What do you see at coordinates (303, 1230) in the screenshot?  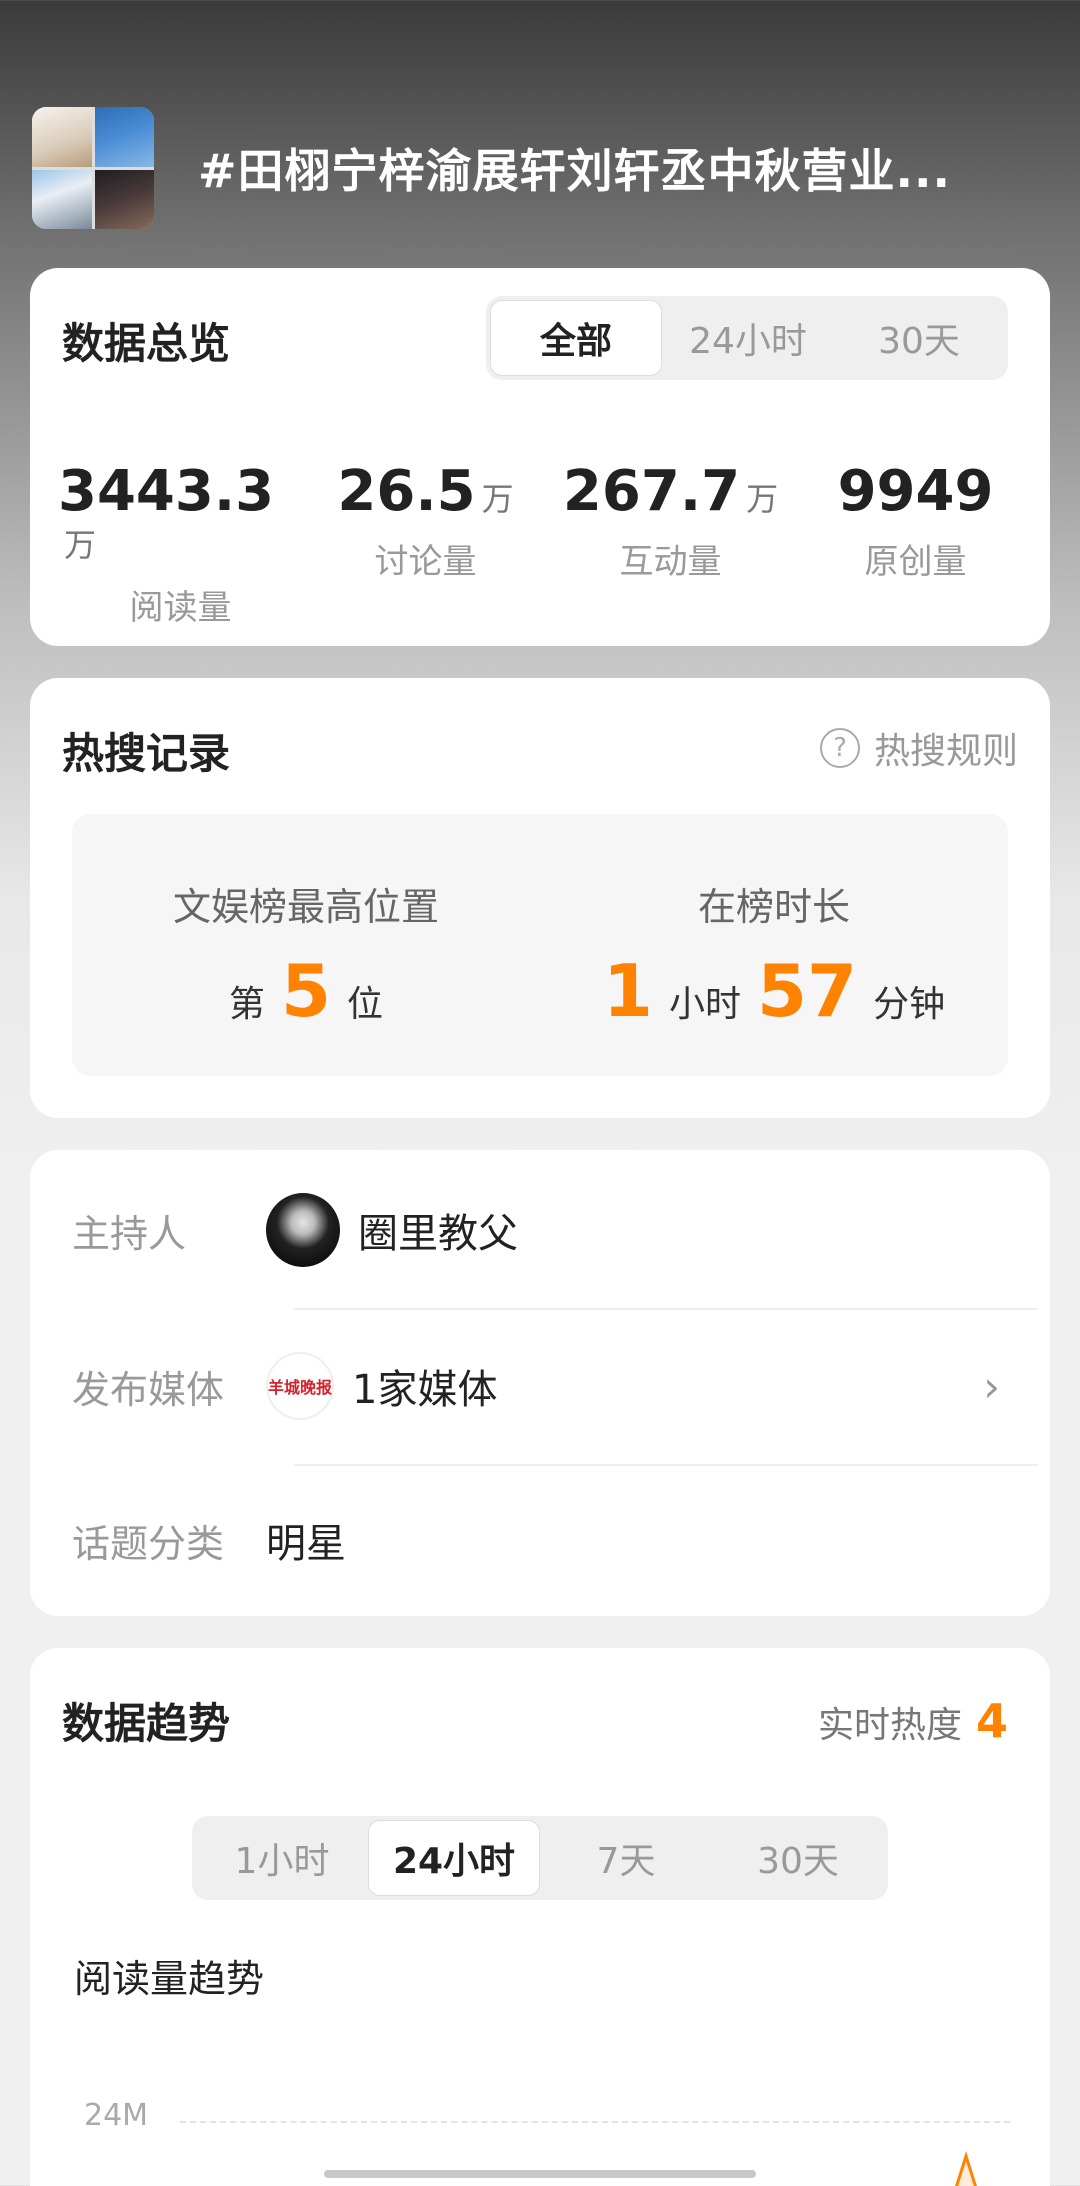 I see `host-avatar` at bounding box center [303, 1230].